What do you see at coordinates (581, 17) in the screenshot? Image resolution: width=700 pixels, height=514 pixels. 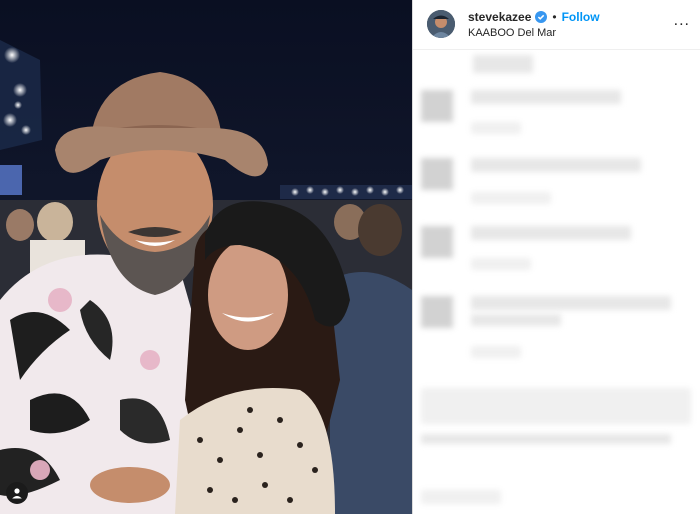 I see `follow-button: Follow` at bounding box center [581, 17].